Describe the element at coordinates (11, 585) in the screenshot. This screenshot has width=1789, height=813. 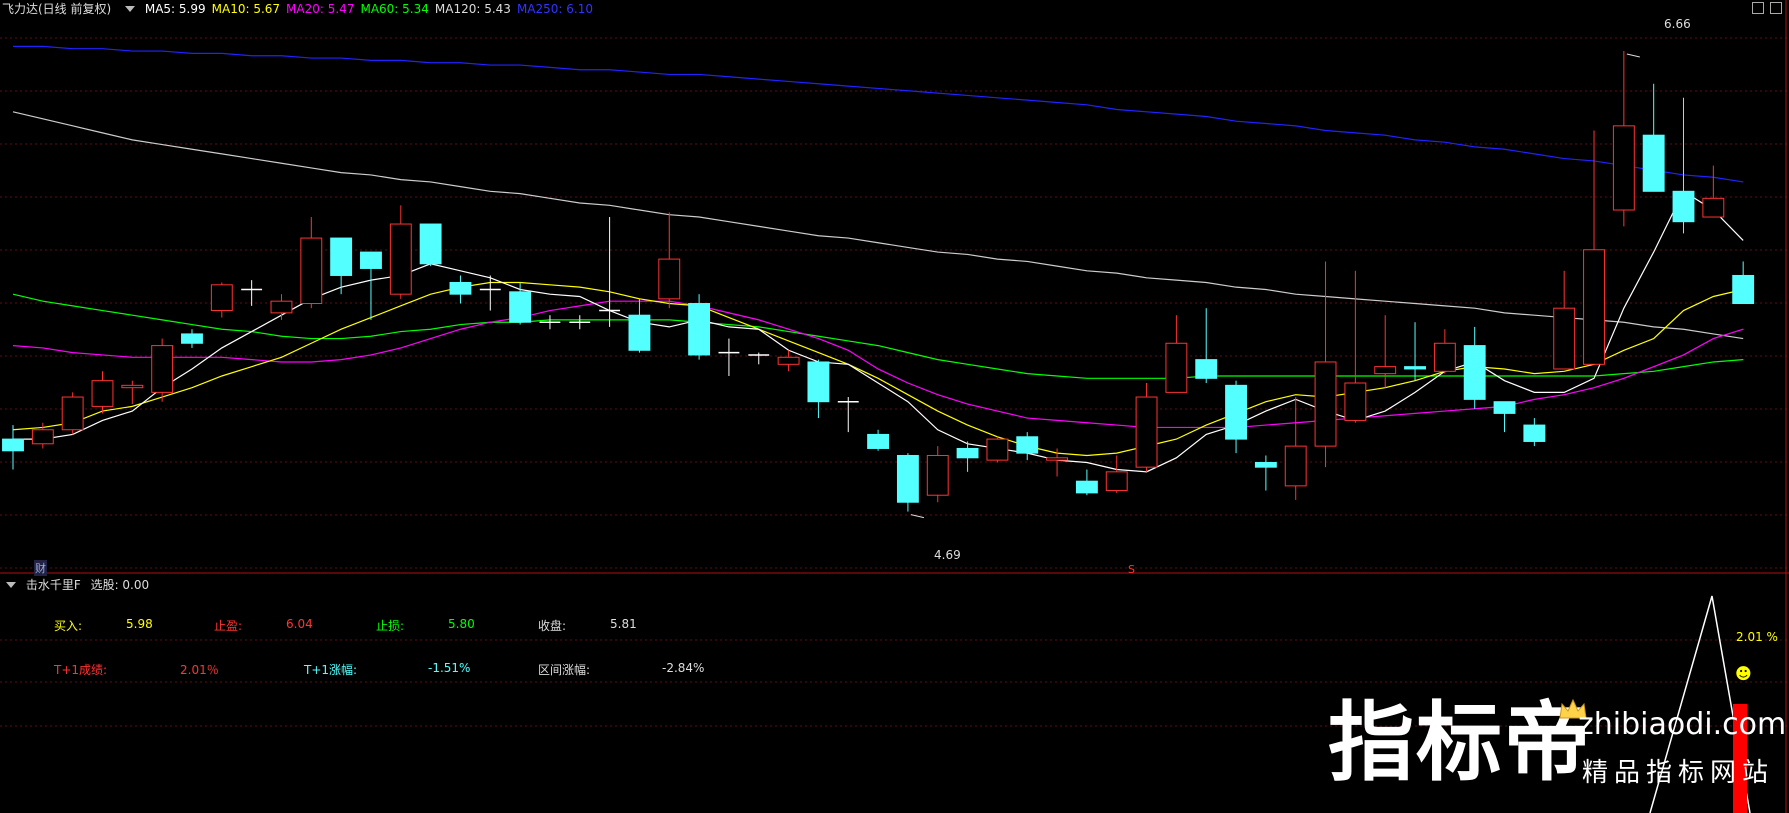
I see `indicator-dropdown-icon` at that location.